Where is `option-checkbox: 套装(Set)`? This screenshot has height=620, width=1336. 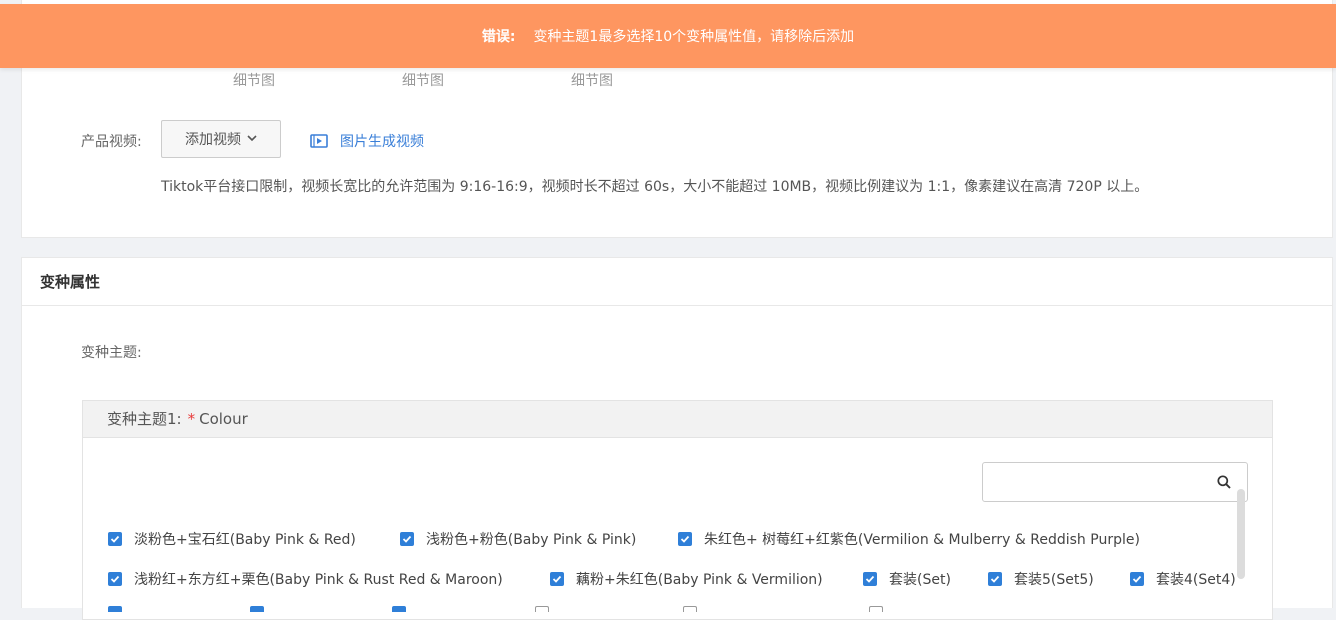 option-checkbox: 套装(Set) is located at coordinates (907, 579).